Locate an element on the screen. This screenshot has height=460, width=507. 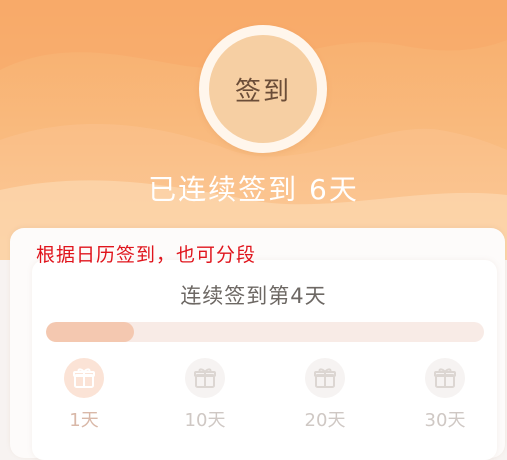
progress-label: 连续签到第4天 is located at coordinates (253, 296).